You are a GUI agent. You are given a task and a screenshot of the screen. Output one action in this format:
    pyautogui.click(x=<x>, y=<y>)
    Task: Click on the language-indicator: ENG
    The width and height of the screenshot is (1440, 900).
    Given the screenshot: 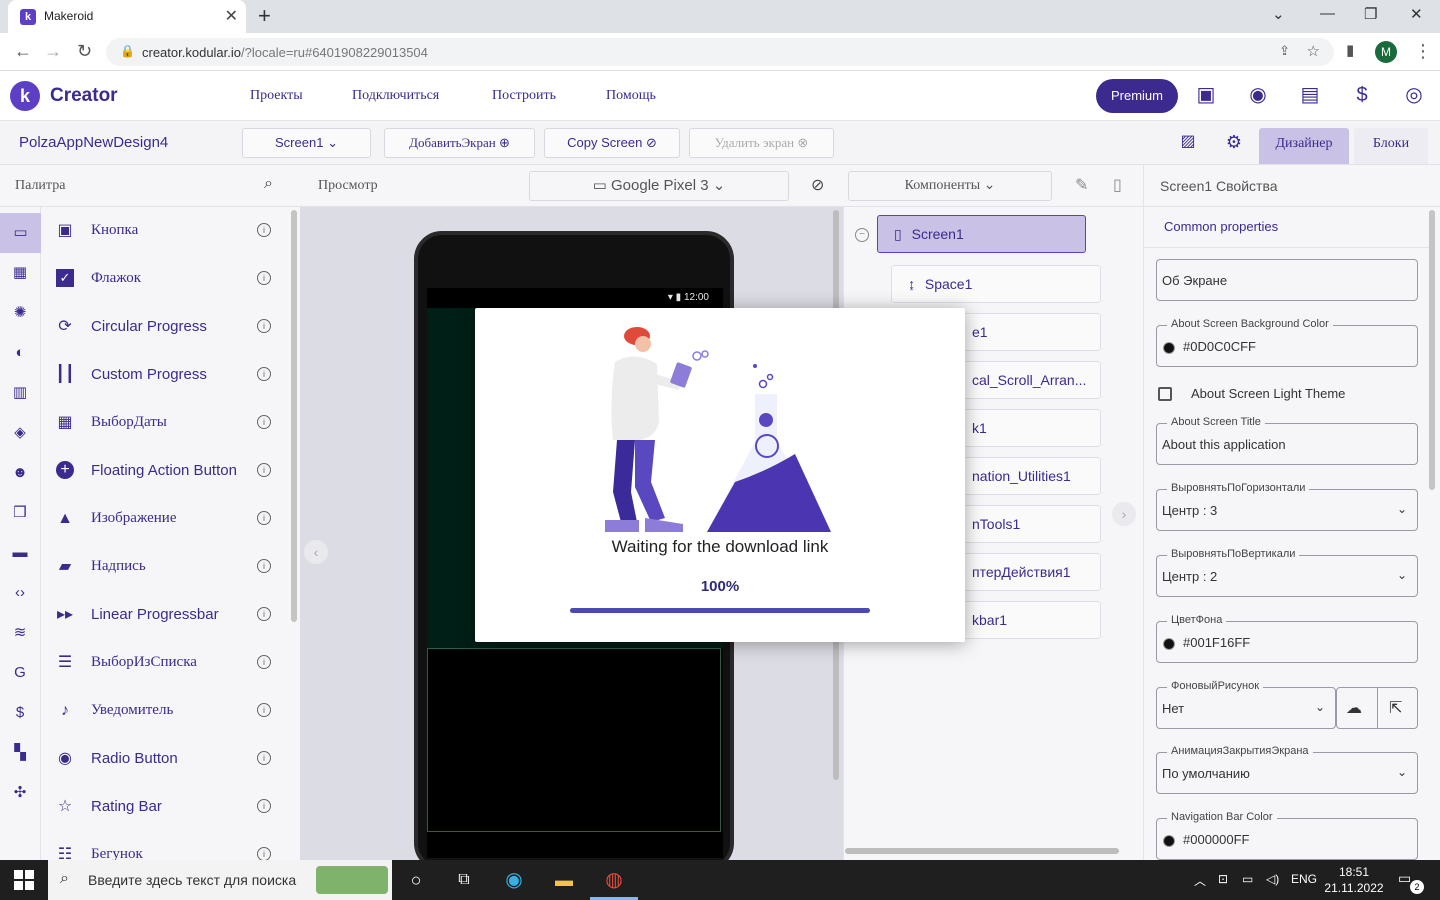 What is the action you would take?
    pyautogui.click(x=1304, y=879)
    